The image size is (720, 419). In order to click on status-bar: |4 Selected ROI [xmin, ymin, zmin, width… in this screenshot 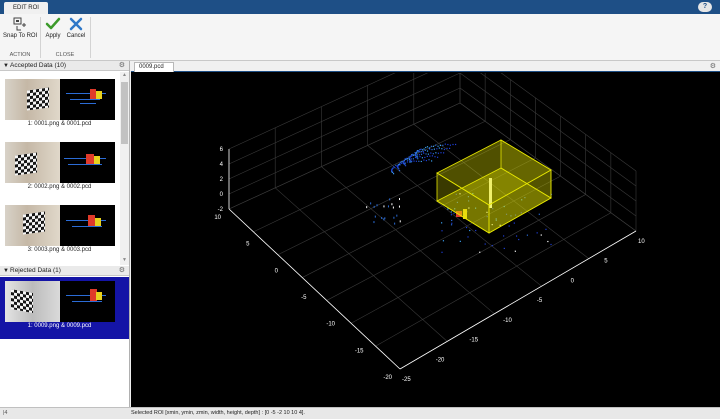, I will do `click(360, 413)`.